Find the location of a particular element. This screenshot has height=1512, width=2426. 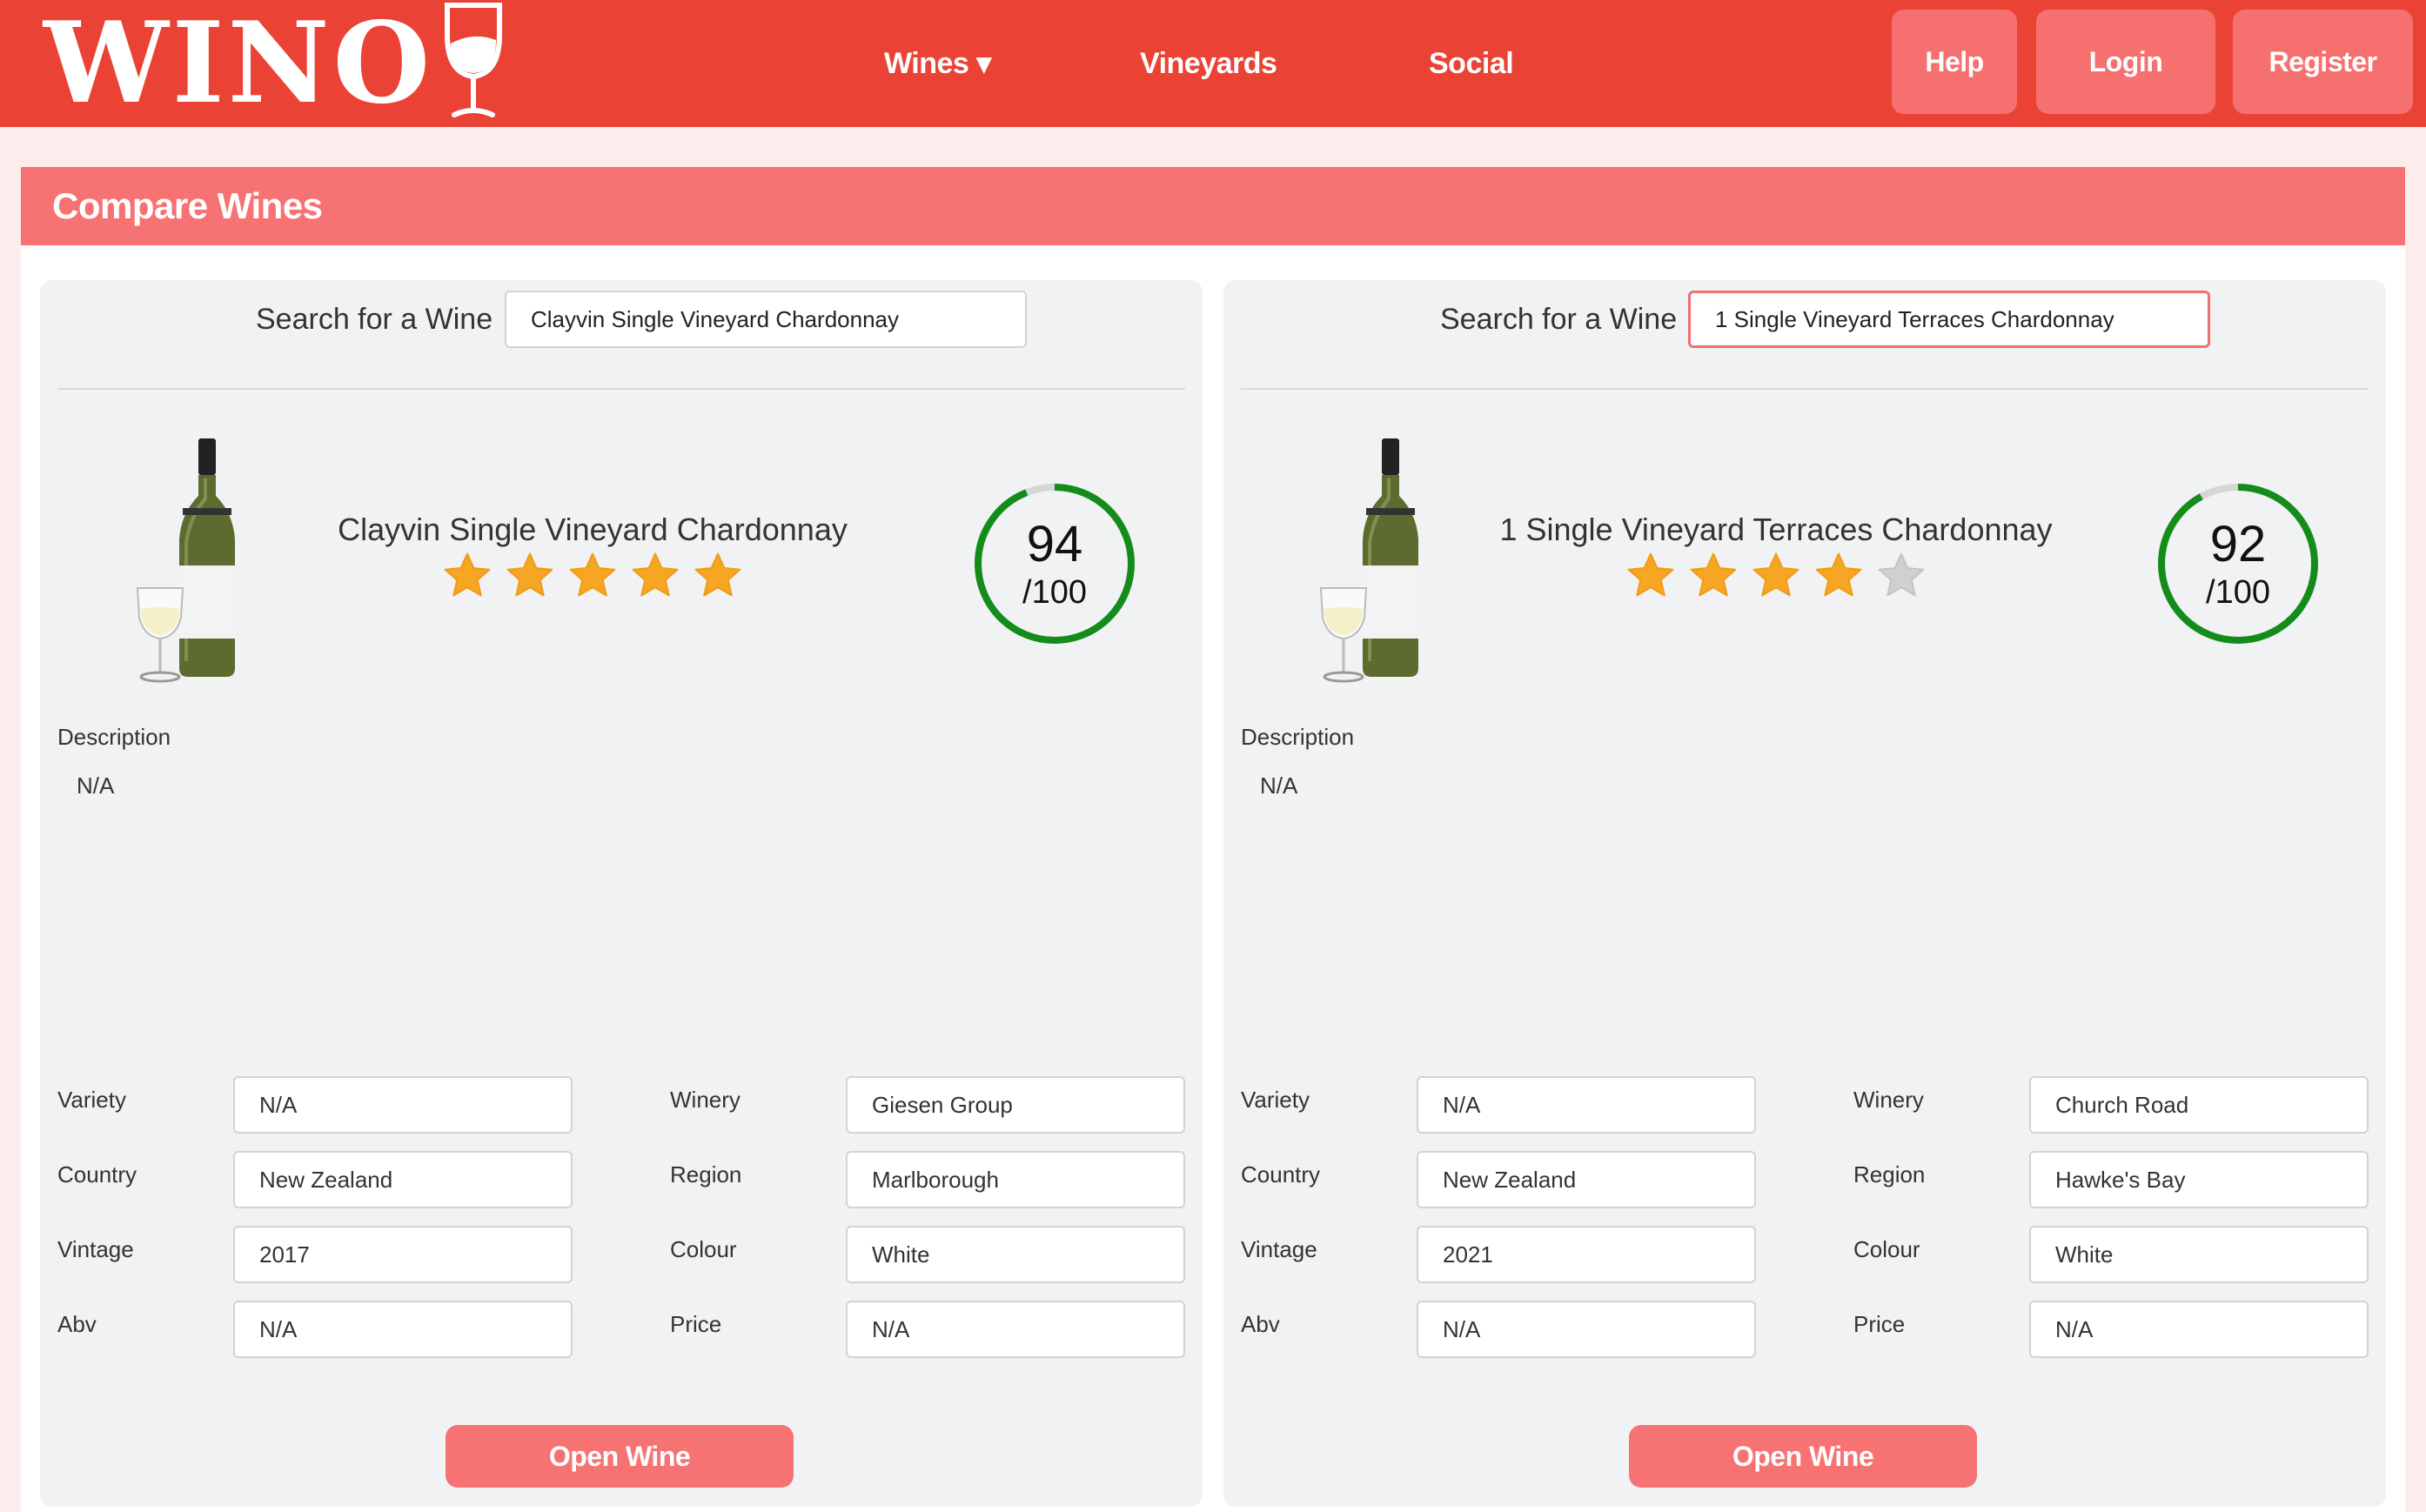

wine-name: Clayvin Single Vineyard Chardonnay is located at coordinates (593, 530).